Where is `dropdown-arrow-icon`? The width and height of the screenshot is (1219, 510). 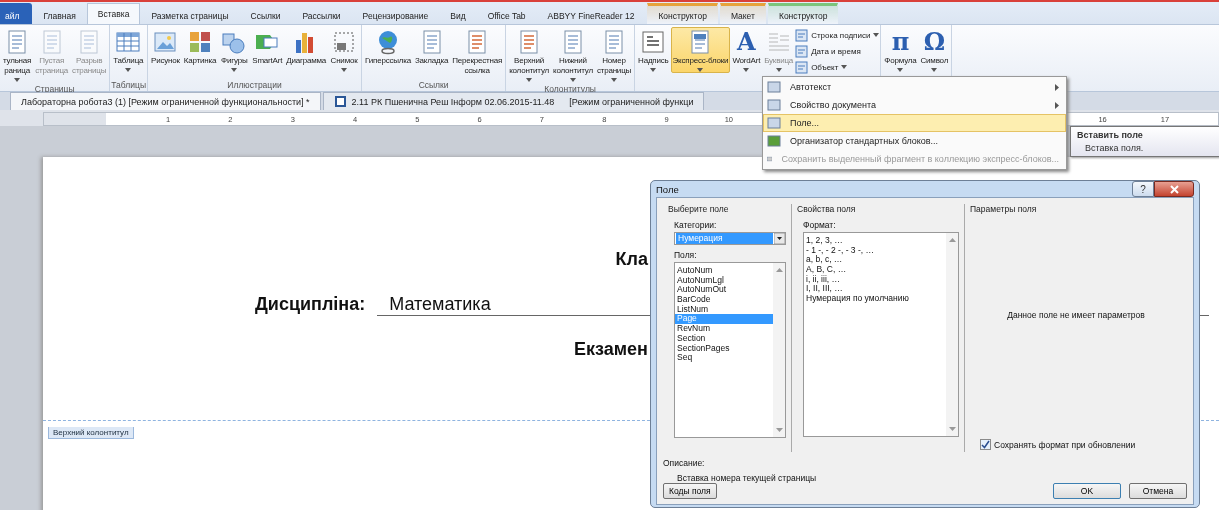
dropdown-arrow-icon is located at coordinates (779, 238).